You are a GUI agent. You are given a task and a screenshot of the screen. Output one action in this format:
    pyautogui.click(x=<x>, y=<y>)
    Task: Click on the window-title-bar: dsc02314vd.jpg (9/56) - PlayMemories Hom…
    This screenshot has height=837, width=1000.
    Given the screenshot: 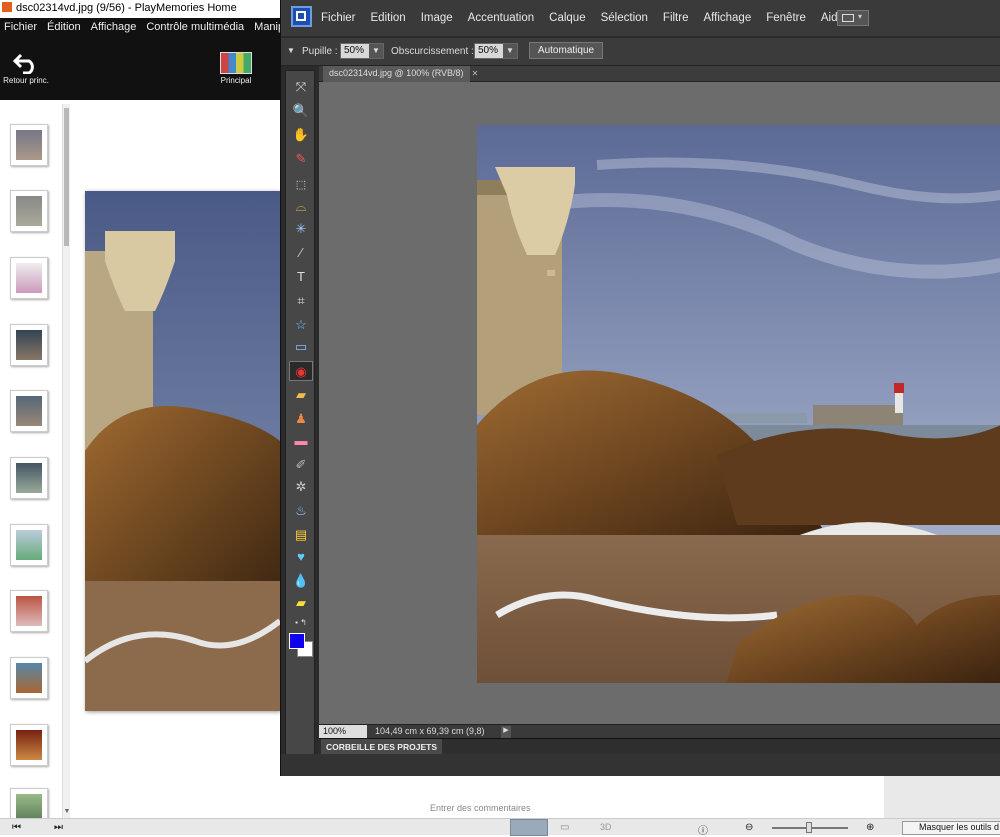 What is the action you would take?
    pyautogui.click(x=140, y=9)
    